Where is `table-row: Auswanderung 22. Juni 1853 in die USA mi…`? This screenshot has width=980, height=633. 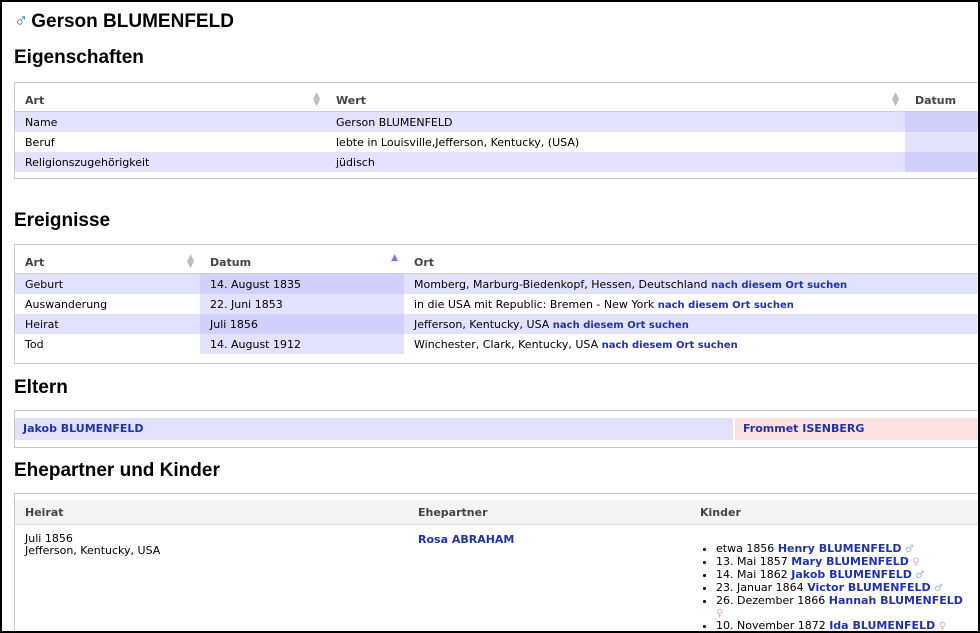 table-row: Auswanderung 22. Juni 1853 in die USA mi… is located at coordinates (496, 304).